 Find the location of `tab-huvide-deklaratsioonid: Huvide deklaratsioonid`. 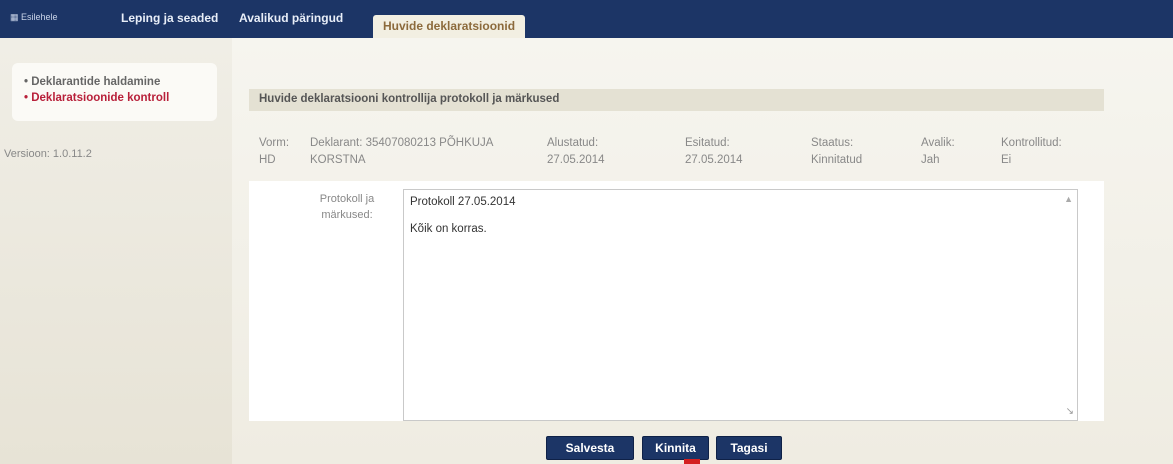

tab-huvide-deklaratsioonid: Huvide deklaratsioonid is located at coordinates (449, 26).